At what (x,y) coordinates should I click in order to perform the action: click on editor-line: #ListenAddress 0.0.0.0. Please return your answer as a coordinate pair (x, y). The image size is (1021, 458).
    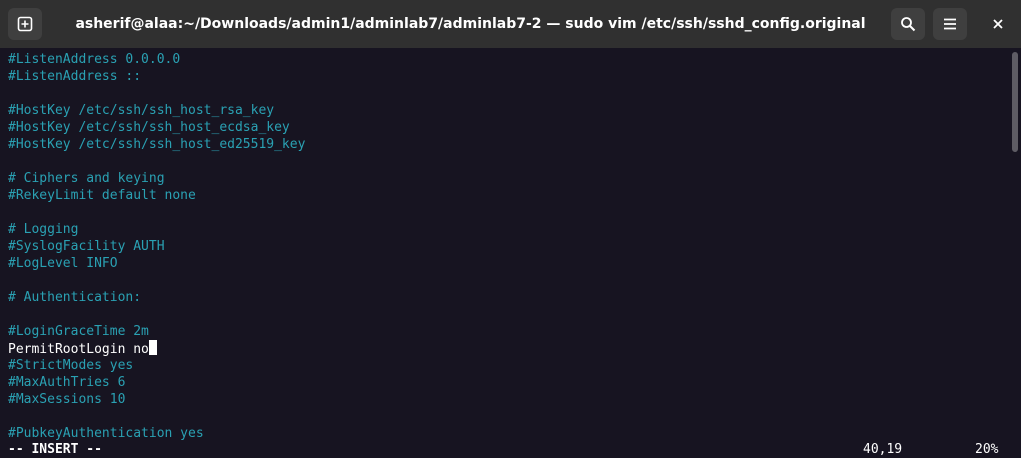
    Looking at the image, I should click on (156, 59).